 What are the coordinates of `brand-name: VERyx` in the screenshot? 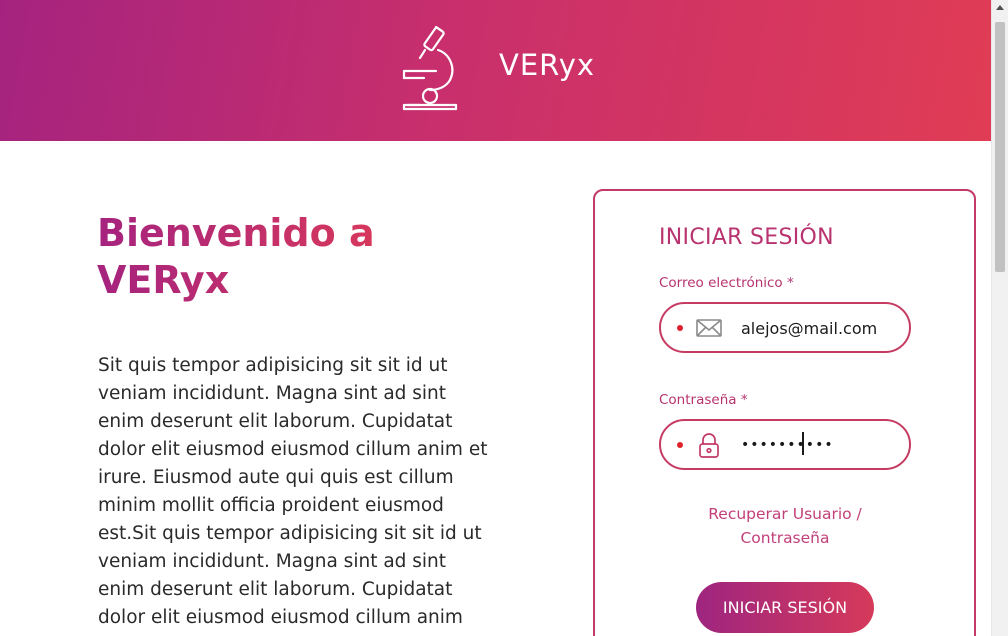 It's located at (547, 65).